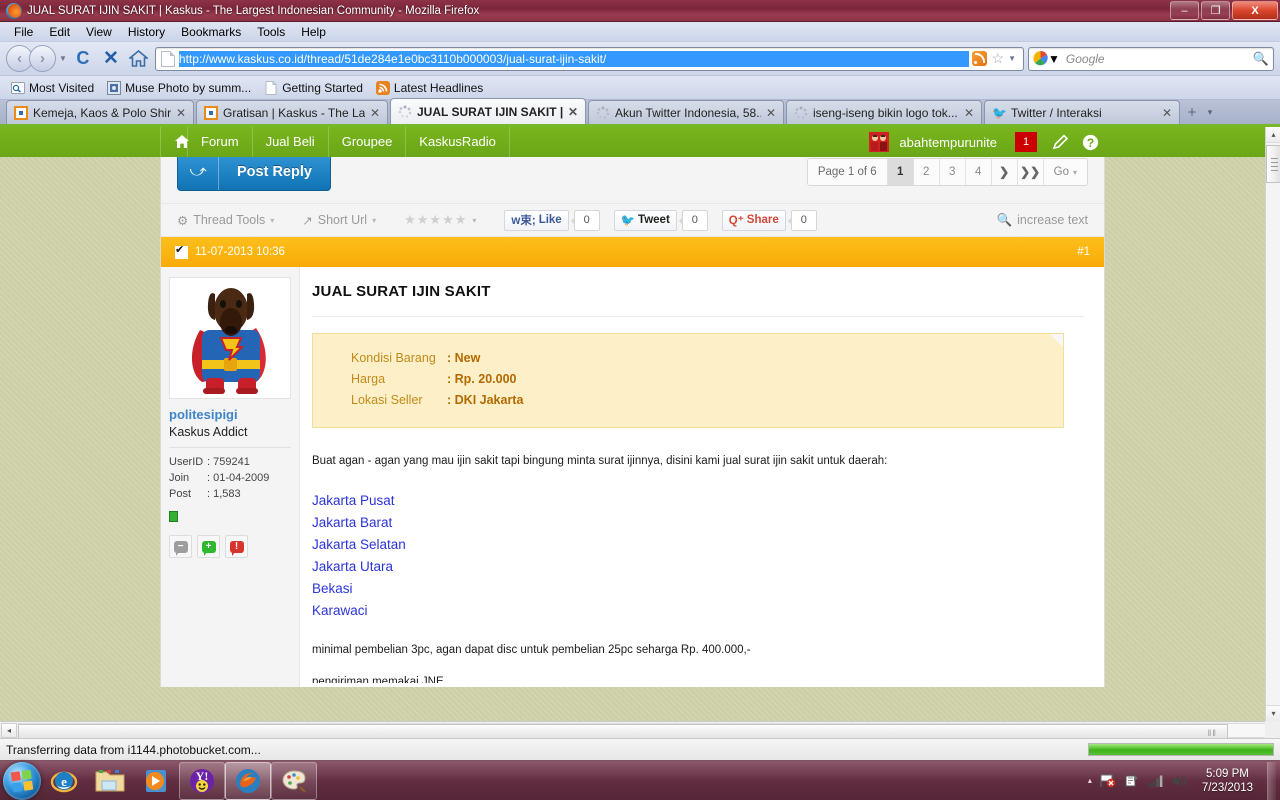 This screenshot has height=800, width=1280. What do you see at coordinates (1042, 220) in the screenshot?
I see `increase-text-button: 🔍 increase text` at bounding box center [1042, 220].